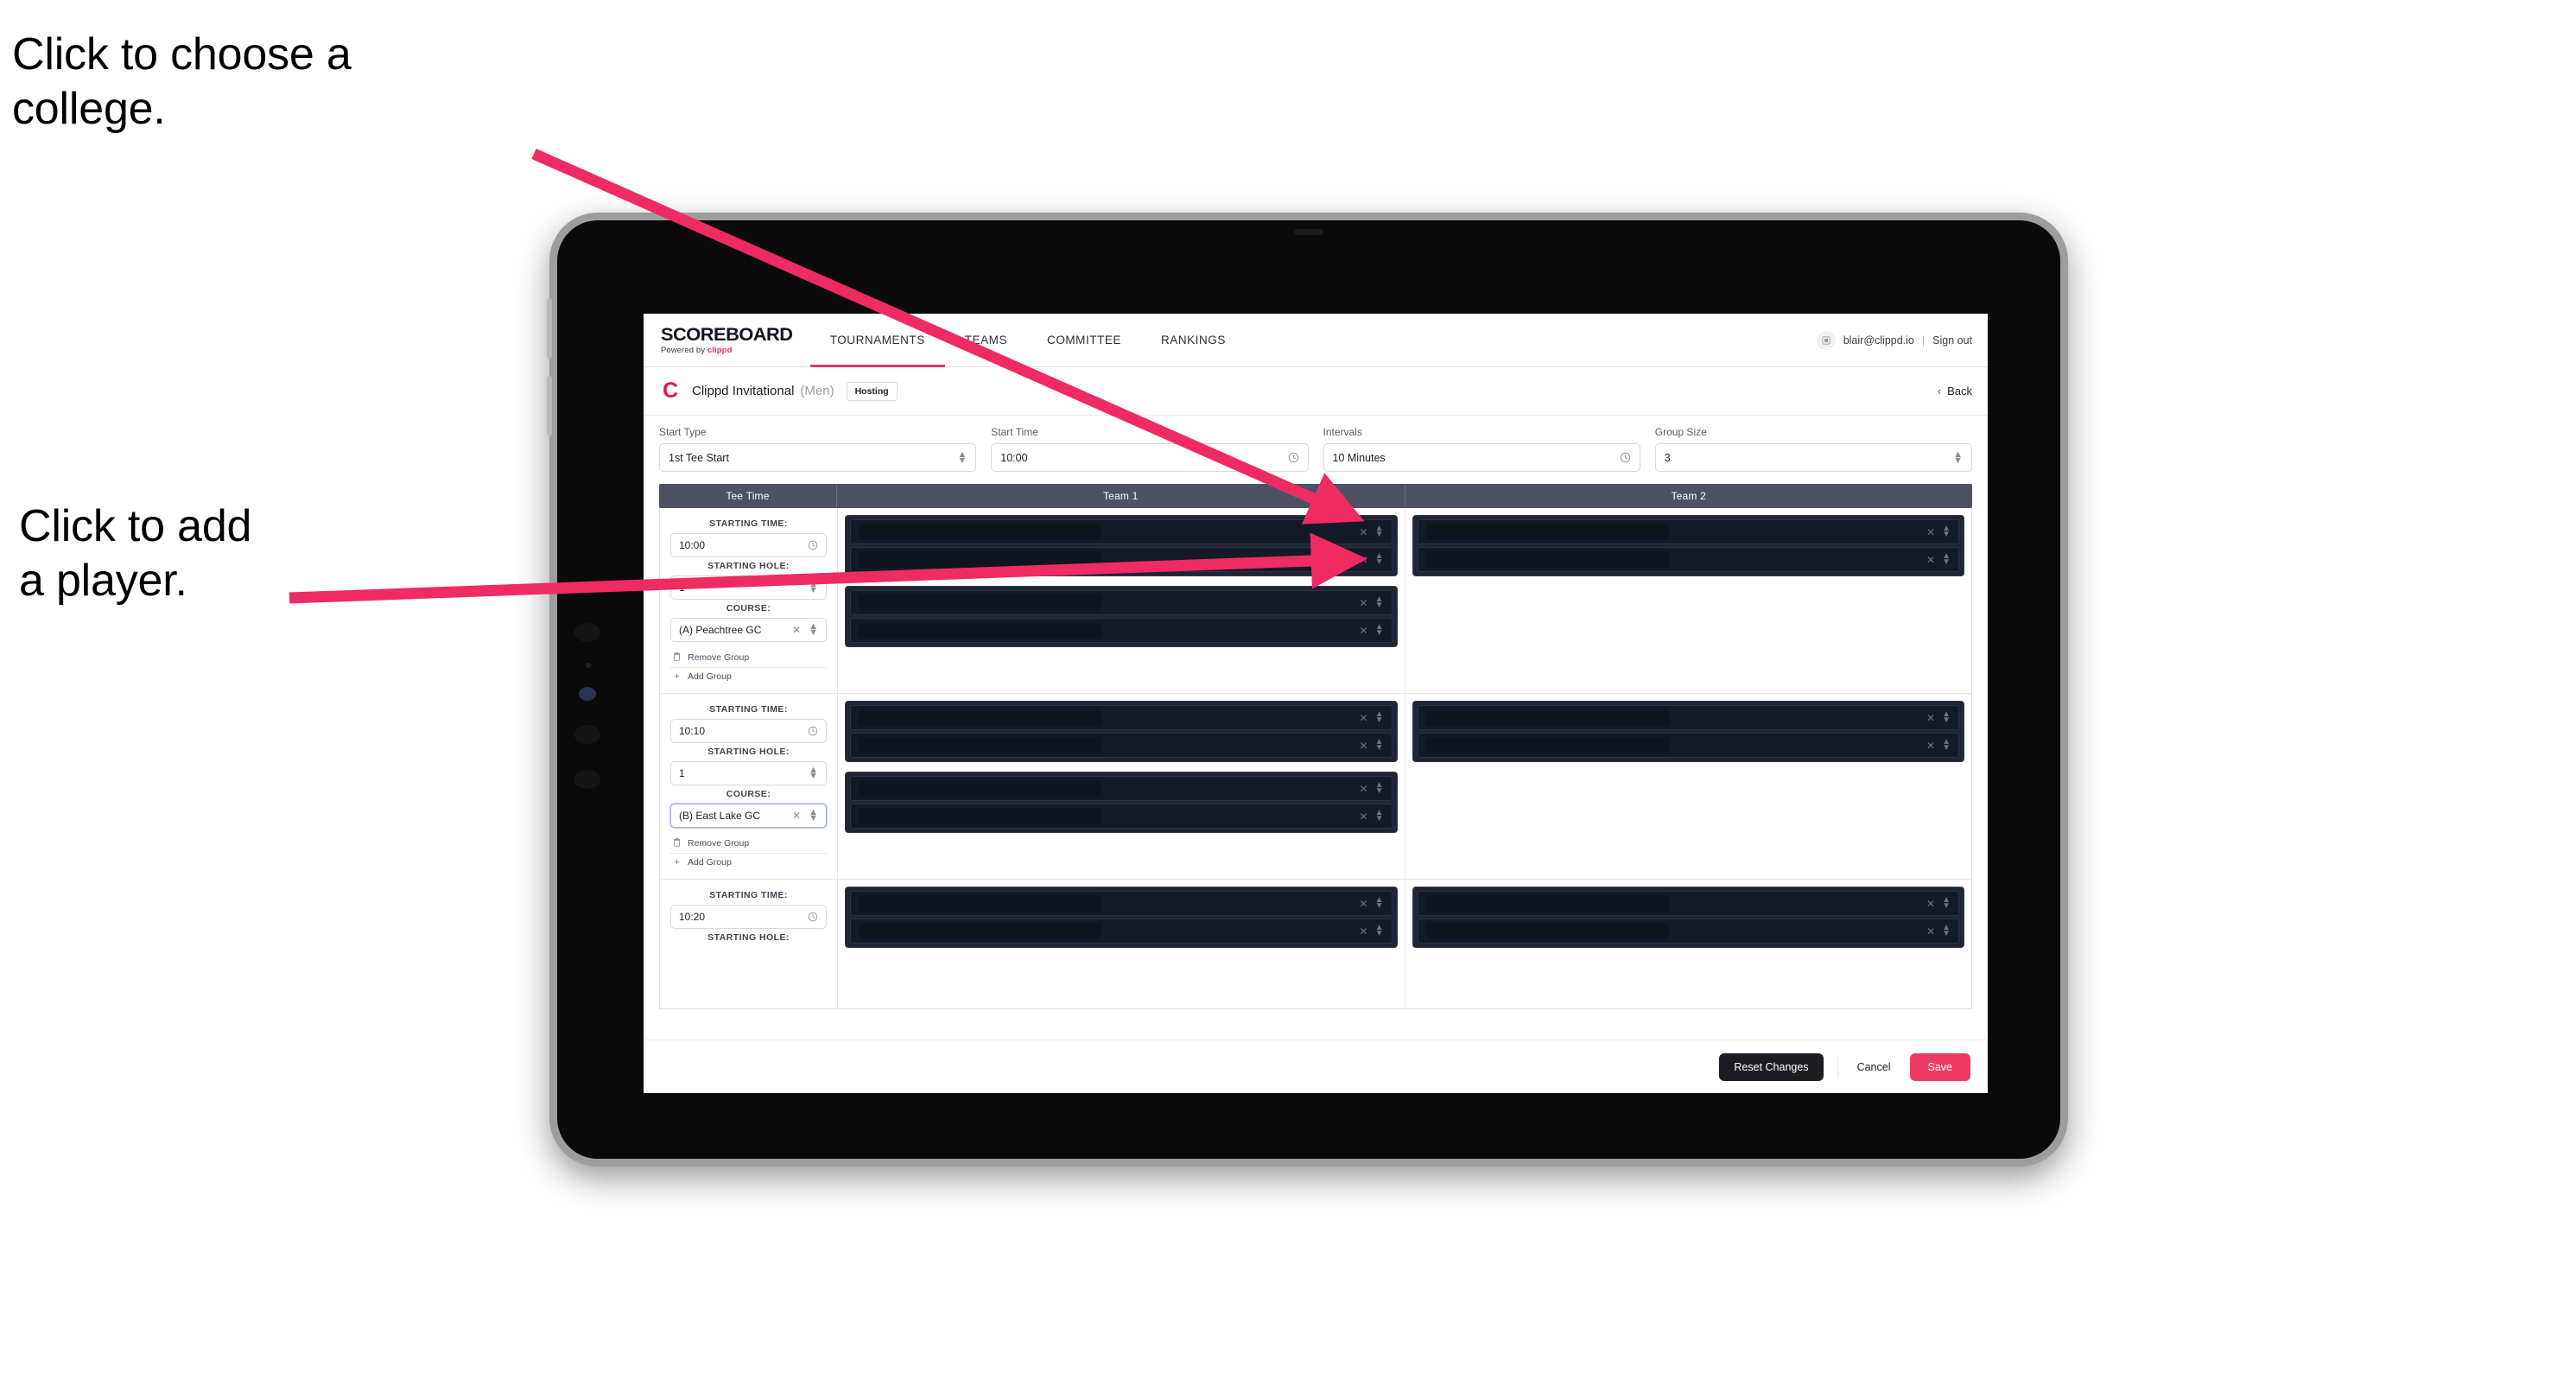 This screenshot has height=1386, width=2576. Describe the element at coordinates (1771, 1066) in the screenshot. I see `reset-changes-button: Reset Changes` at that location.